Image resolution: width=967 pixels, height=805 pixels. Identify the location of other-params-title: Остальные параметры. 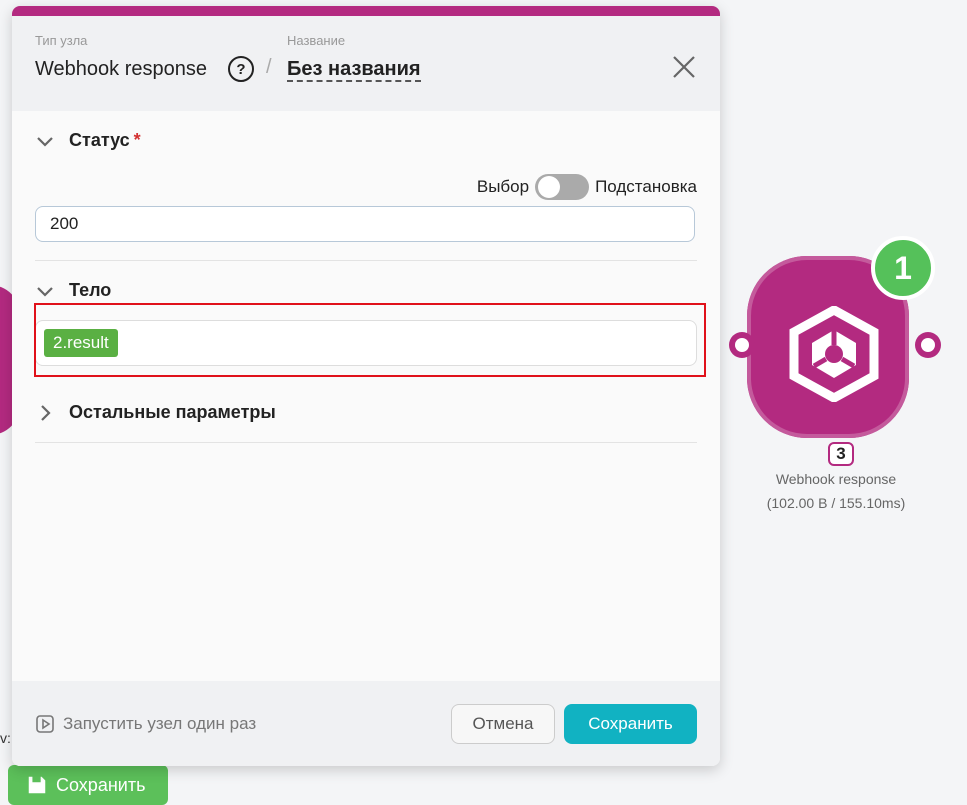
(172, 412).